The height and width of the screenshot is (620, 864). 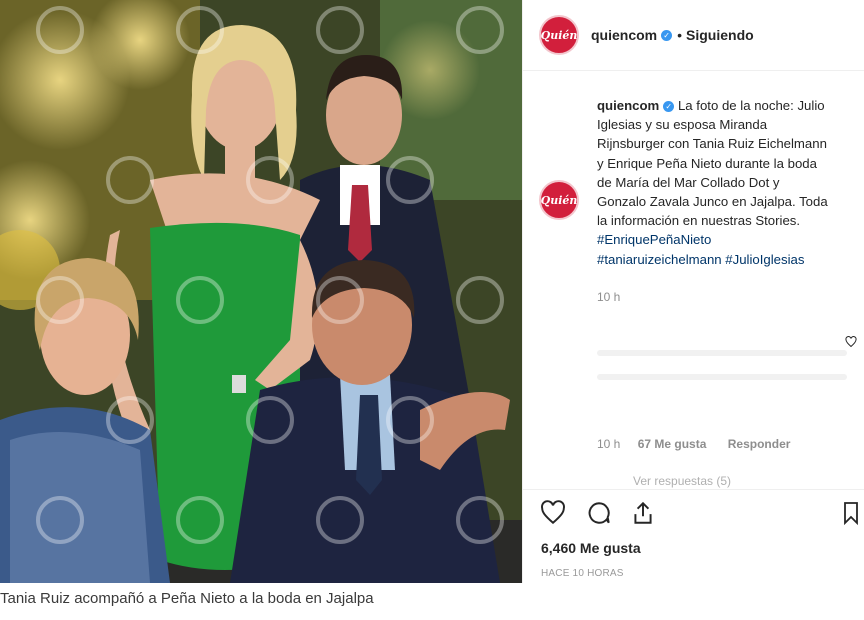 What do you see at coordinates (712, 144) in the screenshot?
I see `caption-line: Rijnsburger con Tania Ruiz Eichelmann` at bounding box center [712, 144].